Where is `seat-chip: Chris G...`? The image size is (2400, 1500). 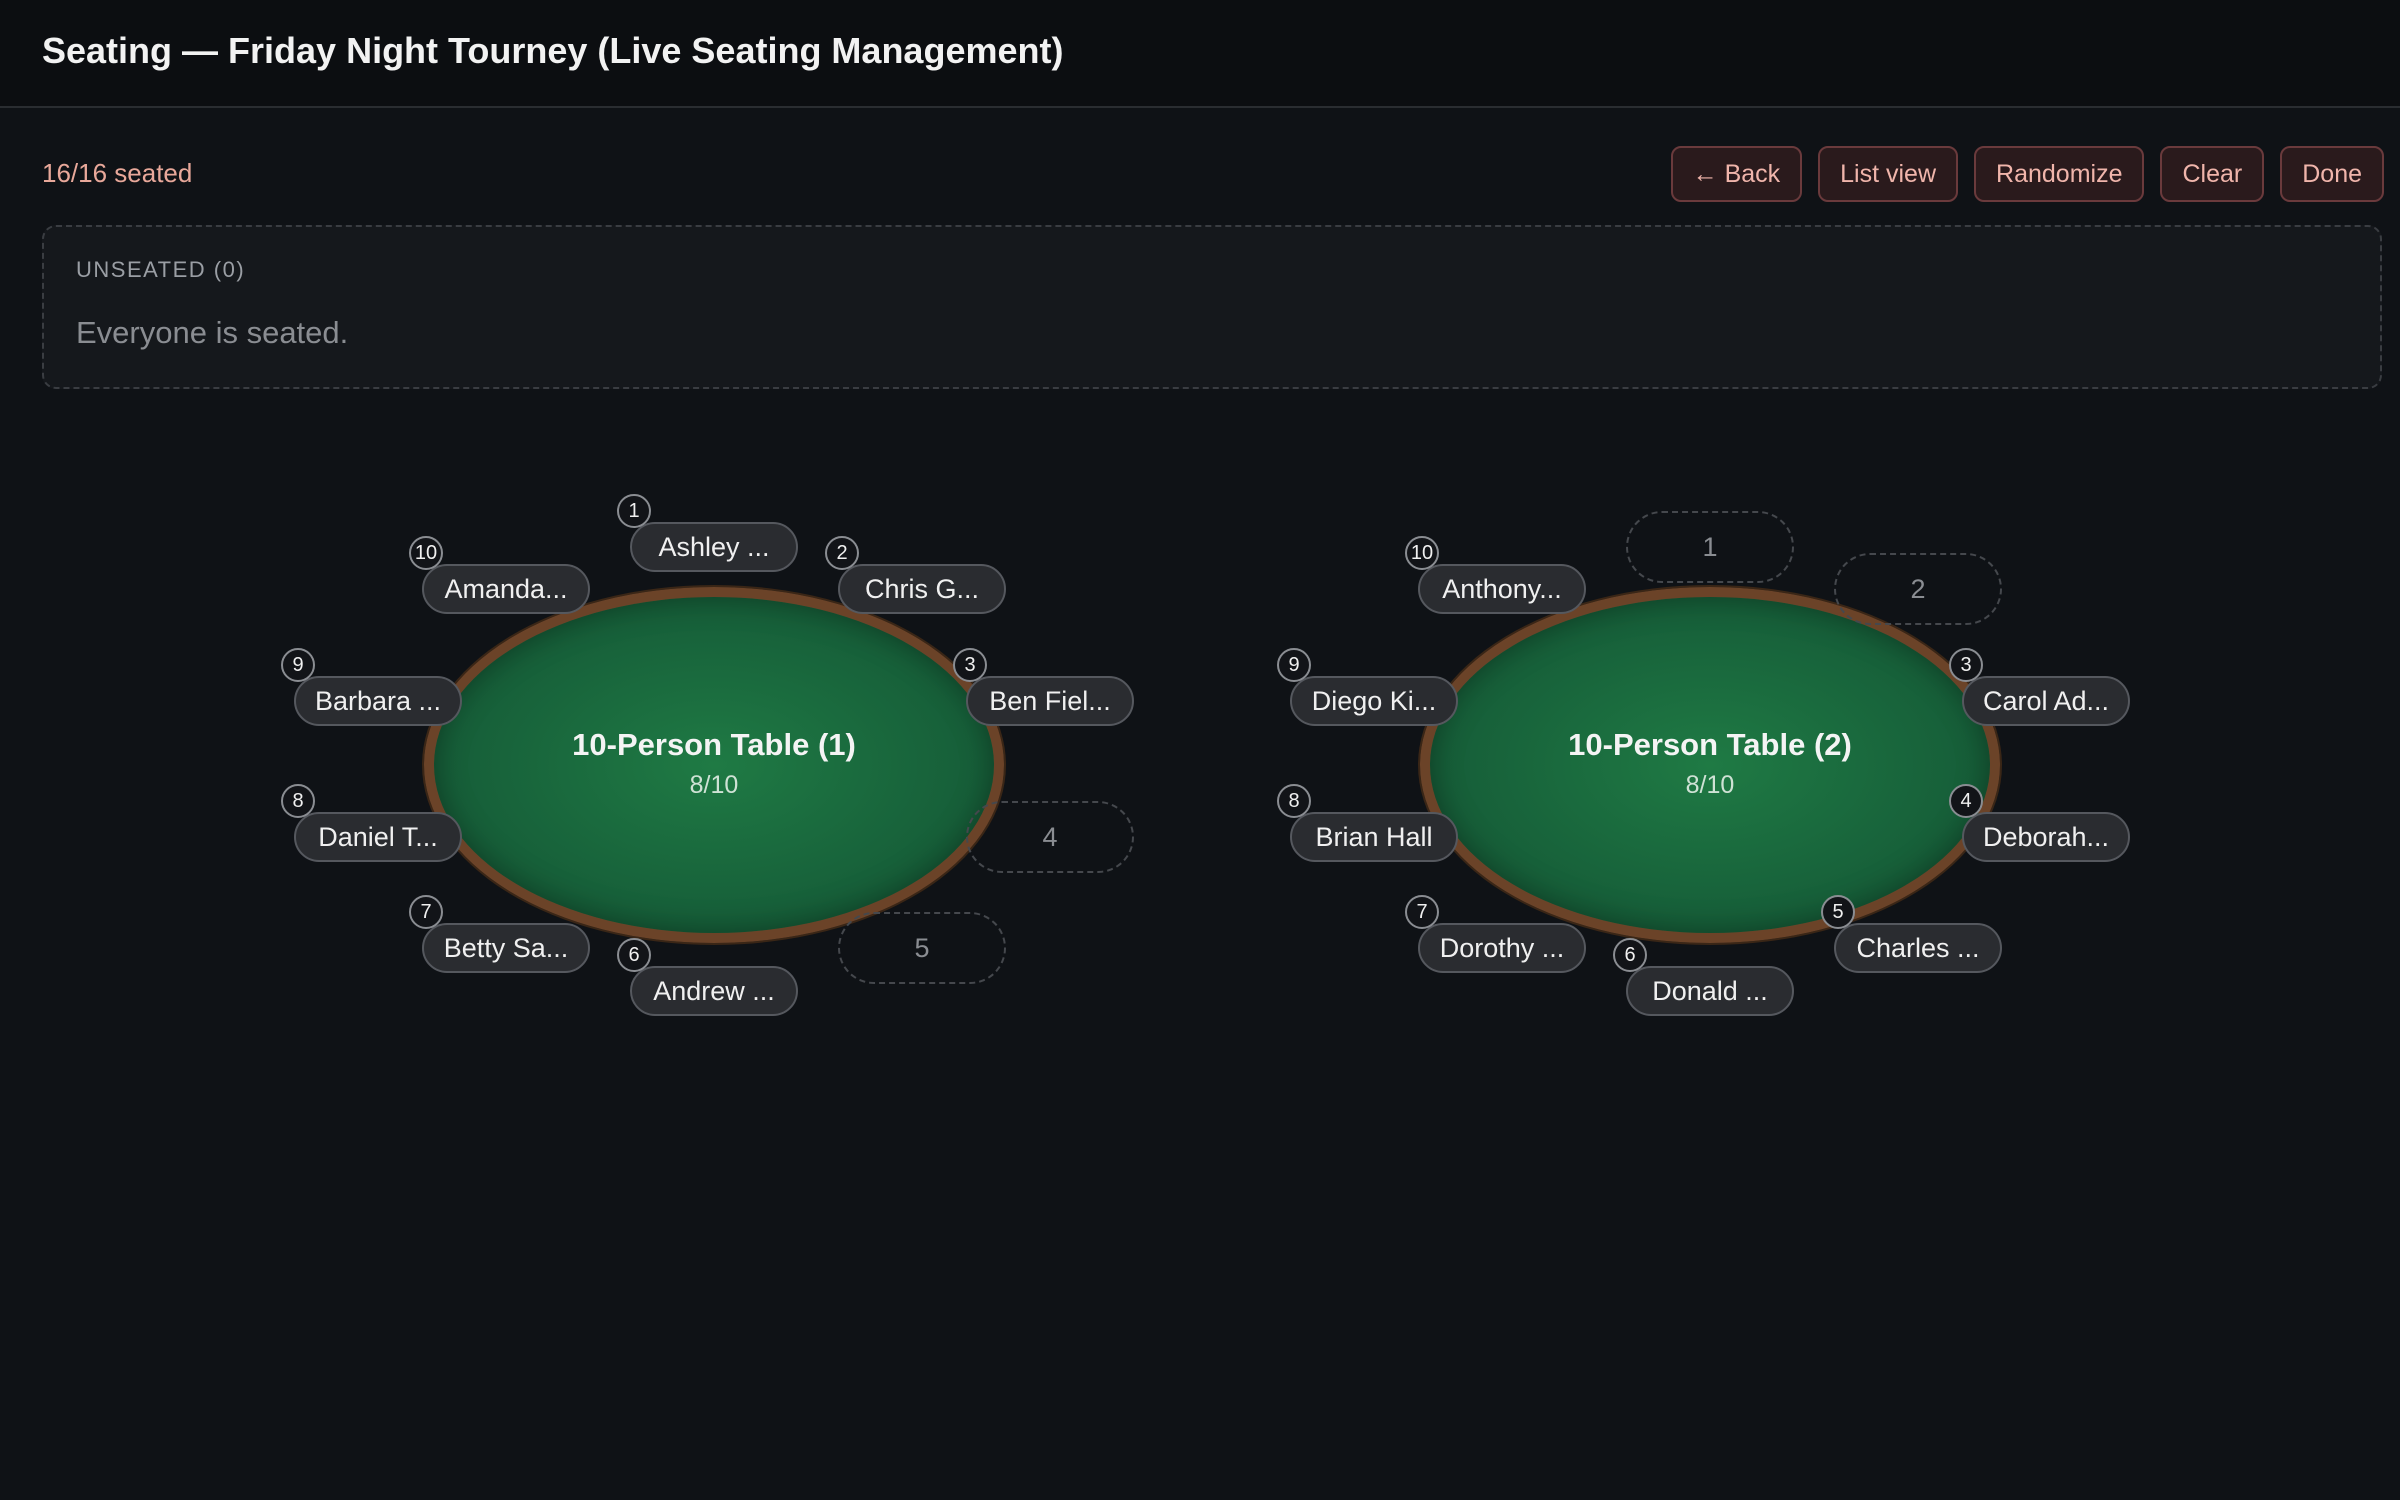 seat-chip: Chris G... is located at coordinates (922, 589).